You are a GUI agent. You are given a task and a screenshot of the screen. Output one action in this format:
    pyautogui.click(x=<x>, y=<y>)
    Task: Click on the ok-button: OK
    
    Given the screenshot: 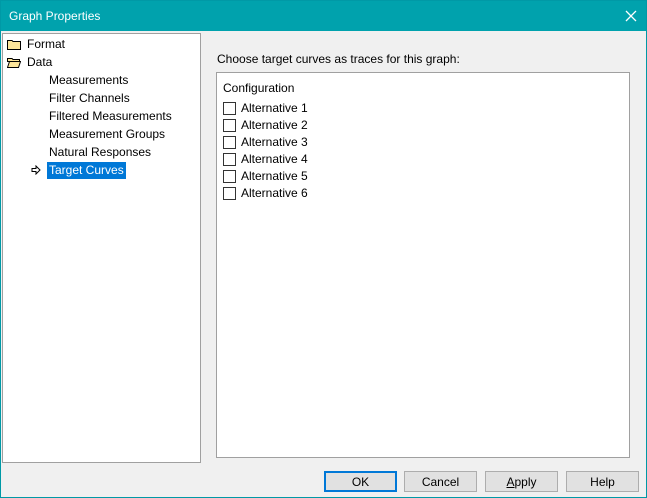 What is the action you would take?
    pyautogui.click(x=360, y=481)
    